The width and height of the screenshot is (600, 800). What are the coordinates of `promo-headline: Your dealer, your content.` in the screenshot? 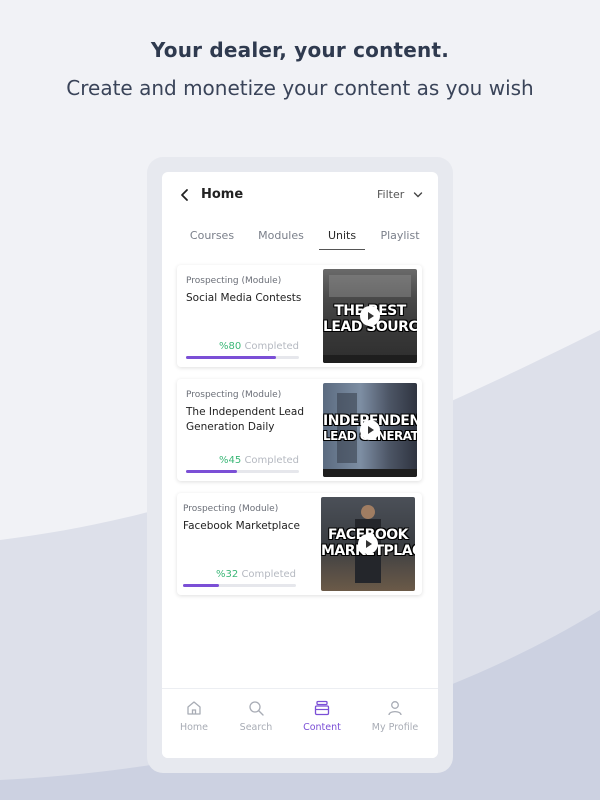 It's located at (300, 50).